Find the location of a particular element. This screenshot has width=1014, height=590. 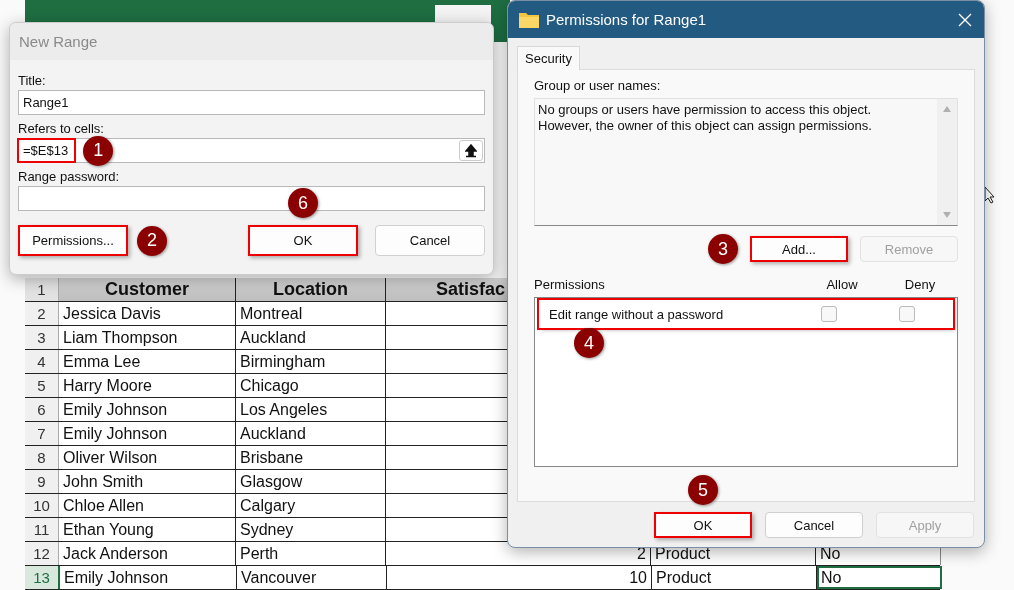

upload-arrow-icon is located at coordinates (471, 150).